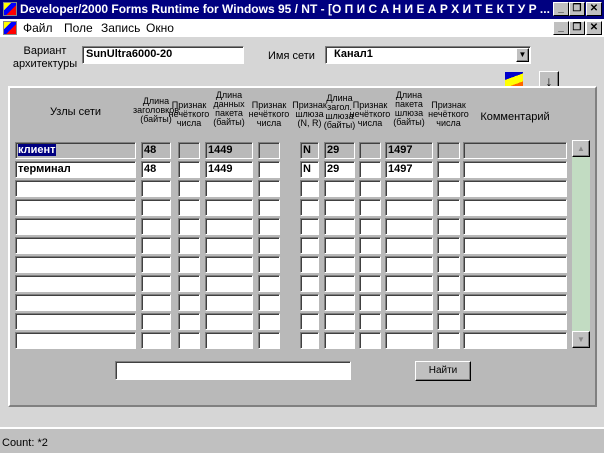 This screenshot has width=604, height=453. I want to click on search-input, so click(233, 370).